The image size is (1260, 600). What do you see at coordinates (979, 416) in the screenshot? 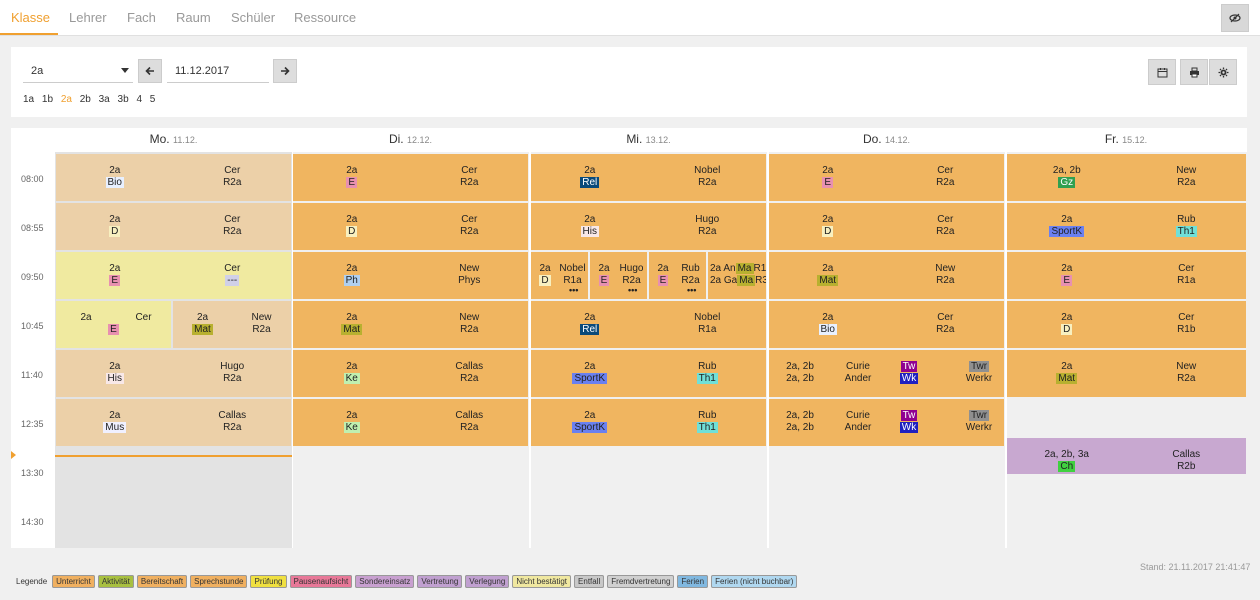
I see `lesson-room: Twr` at bounding box center [979, 416].